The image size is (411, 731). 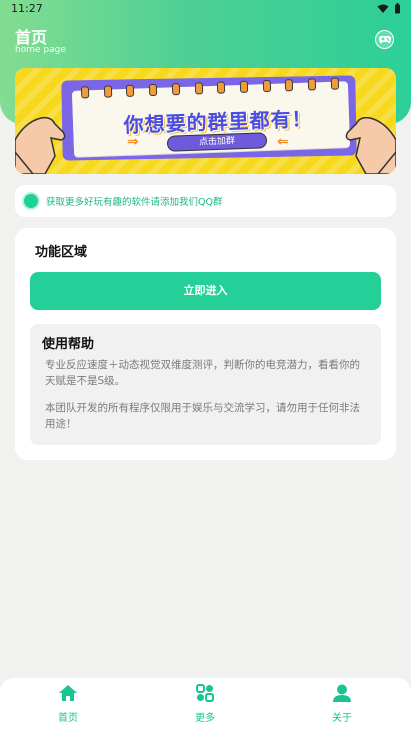 I want to click on bottom-nav: 首页 更多 关于, so click(x=205, y=704).